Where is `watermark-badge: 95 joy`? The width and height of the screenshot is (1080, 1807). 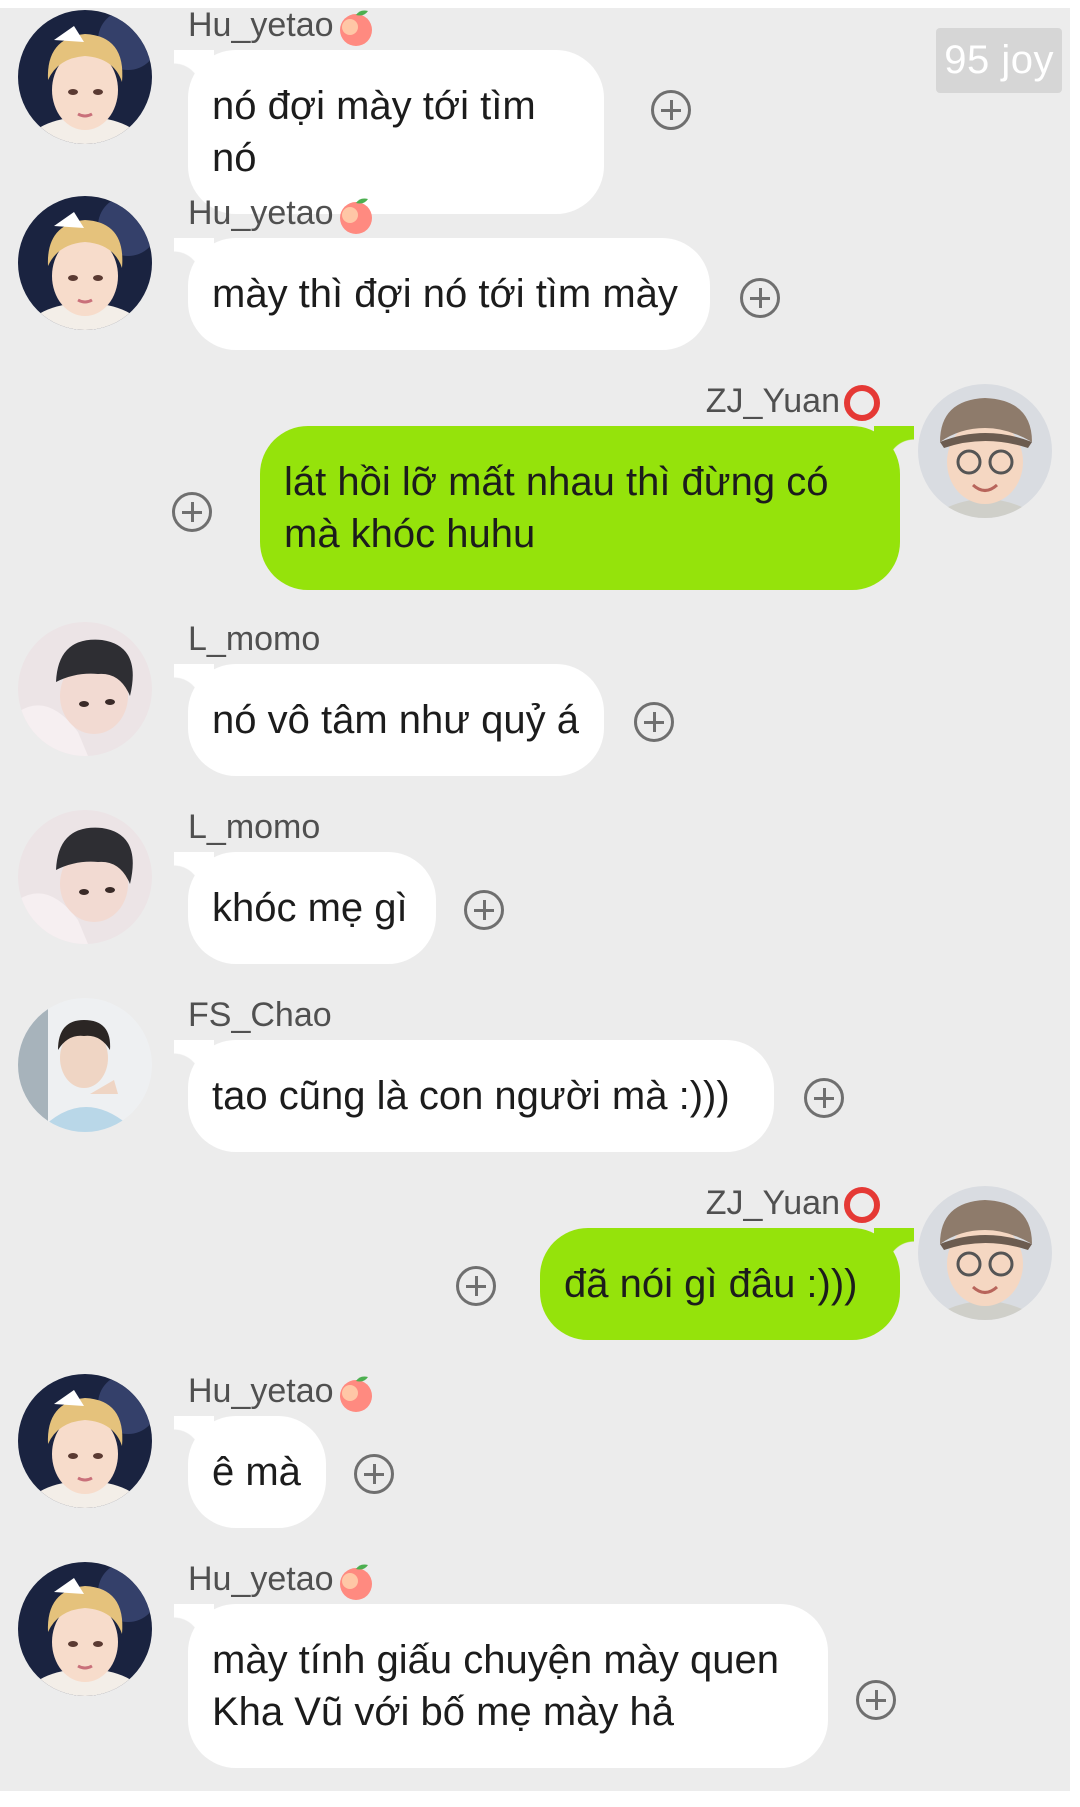 watermark-badge: 95 joy is located at coordinates (999, 60).